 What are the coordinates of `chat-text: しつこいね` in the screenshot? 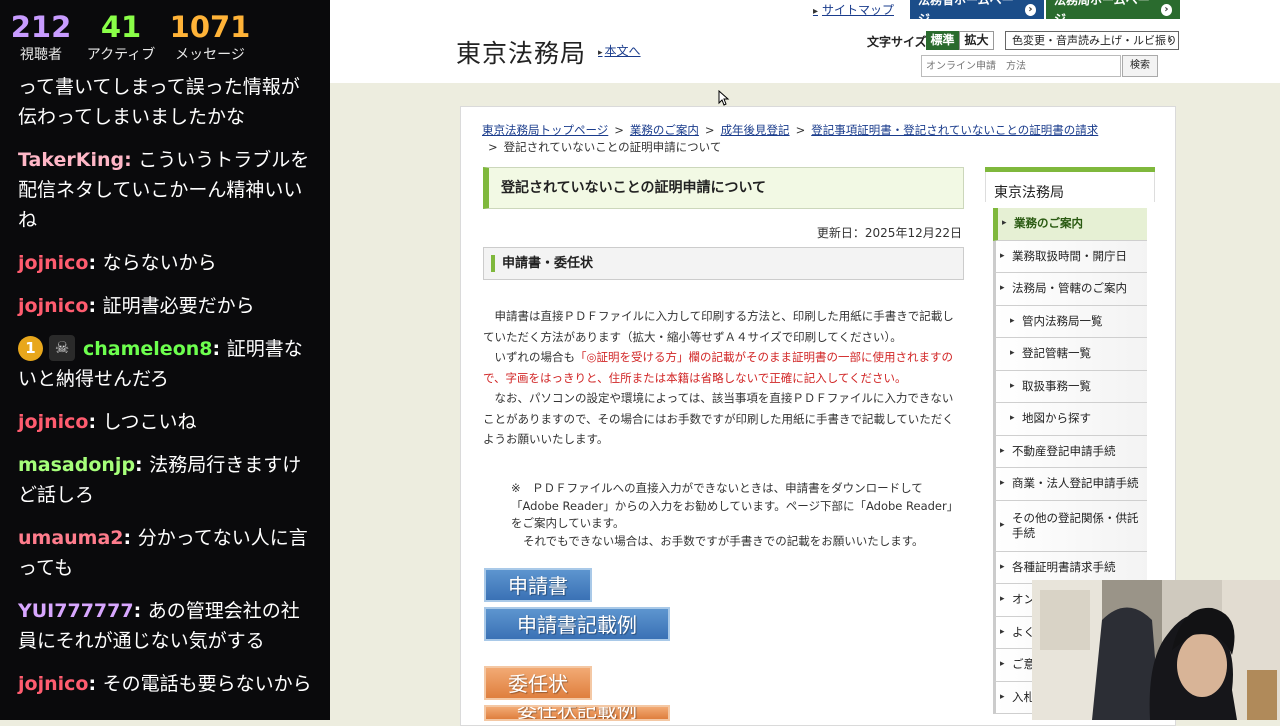 It's located at (149, 422).